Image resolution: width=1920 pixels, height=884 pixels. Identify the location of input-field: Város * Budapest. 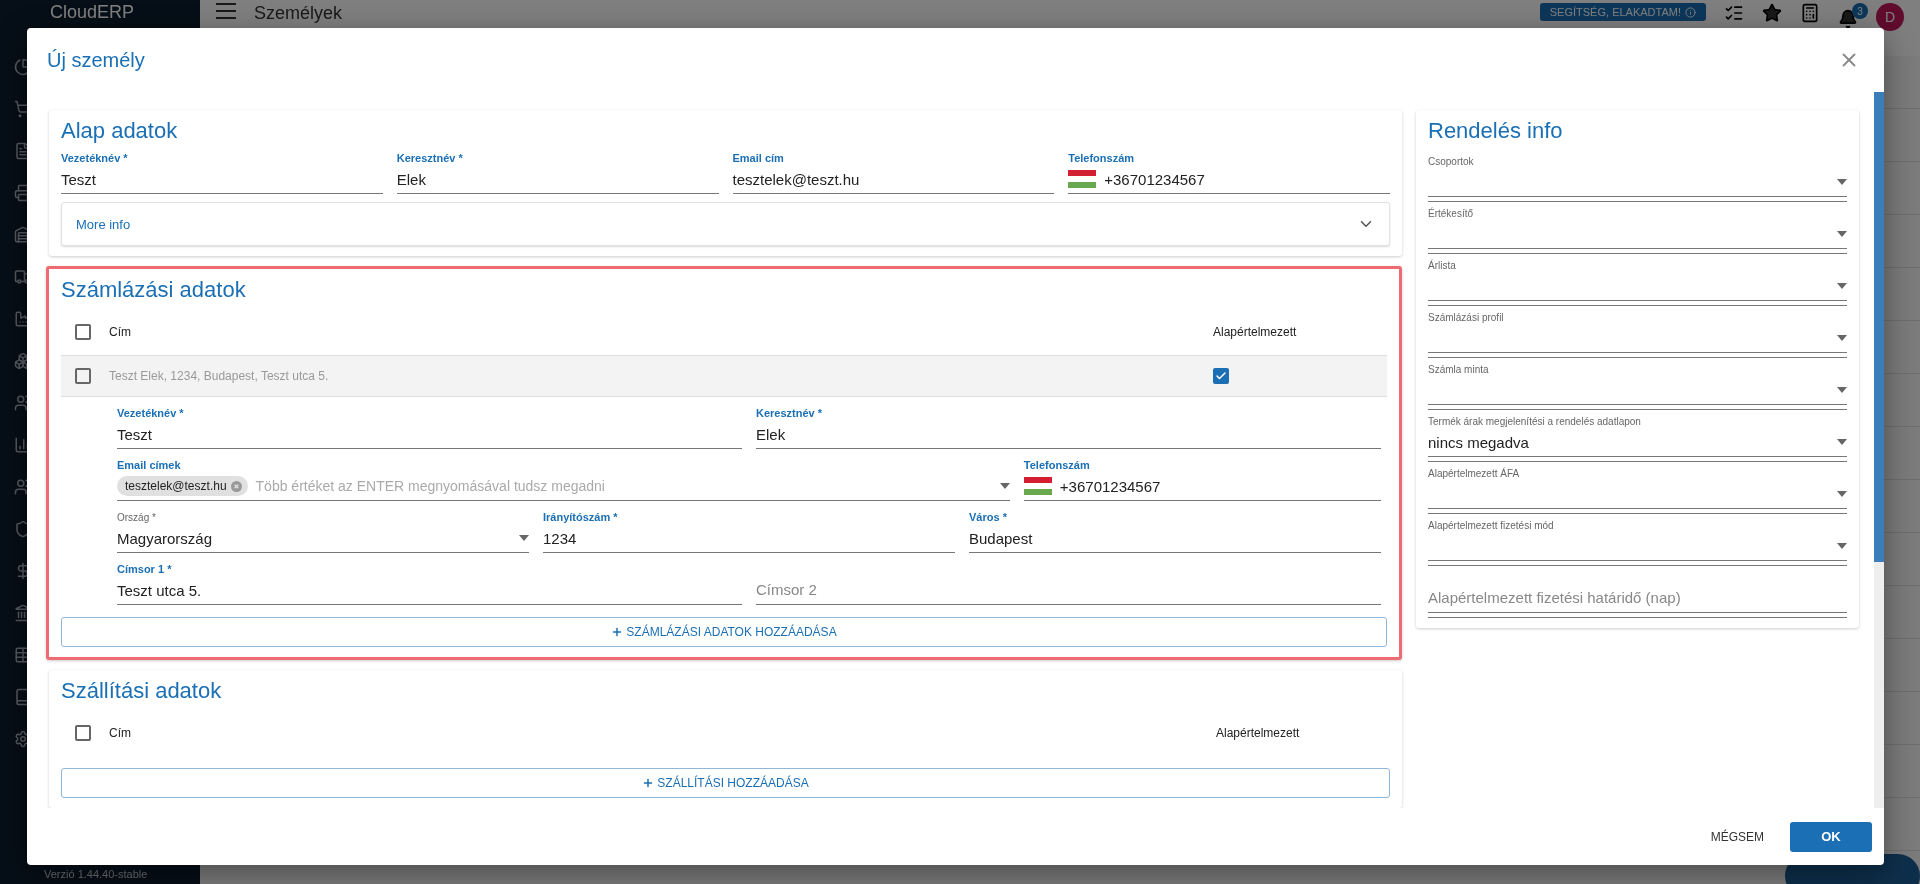
(1175, 531).